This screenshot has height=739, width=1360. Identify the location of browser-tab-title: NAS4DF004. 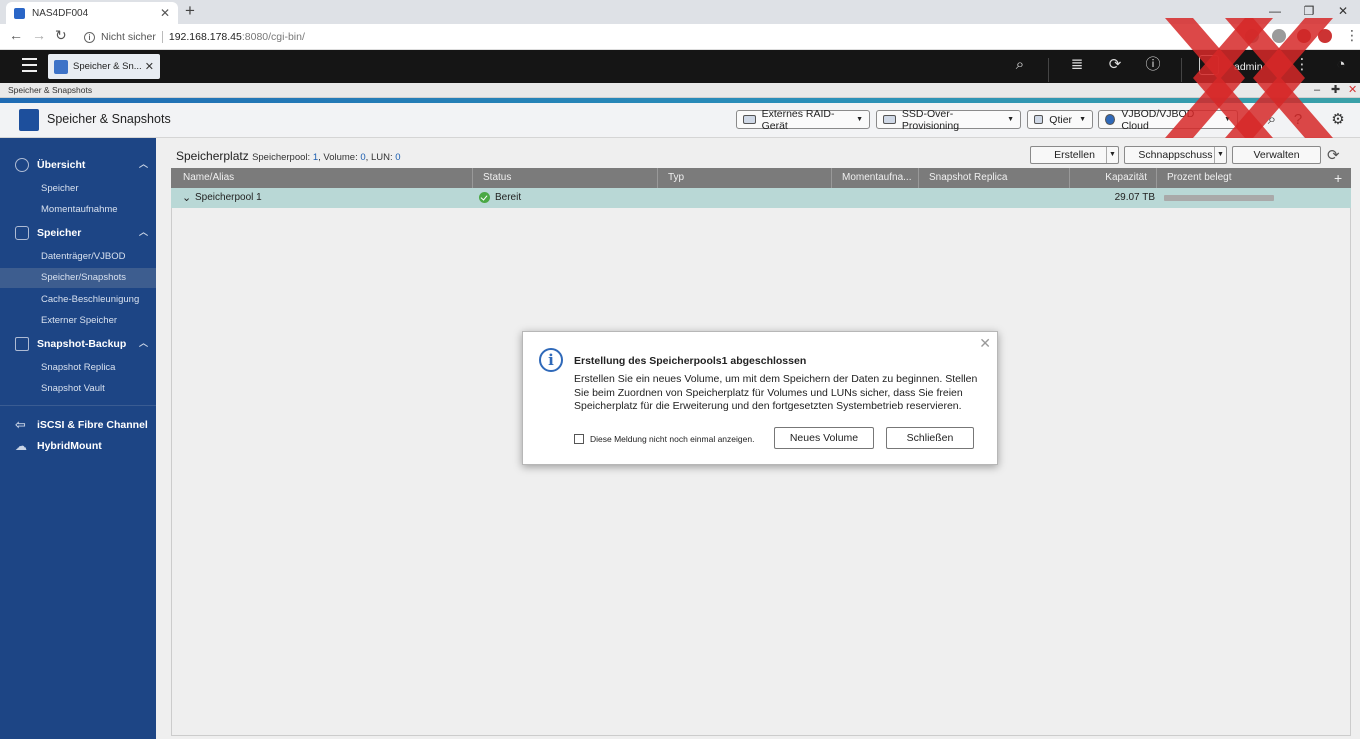
(60, 13).